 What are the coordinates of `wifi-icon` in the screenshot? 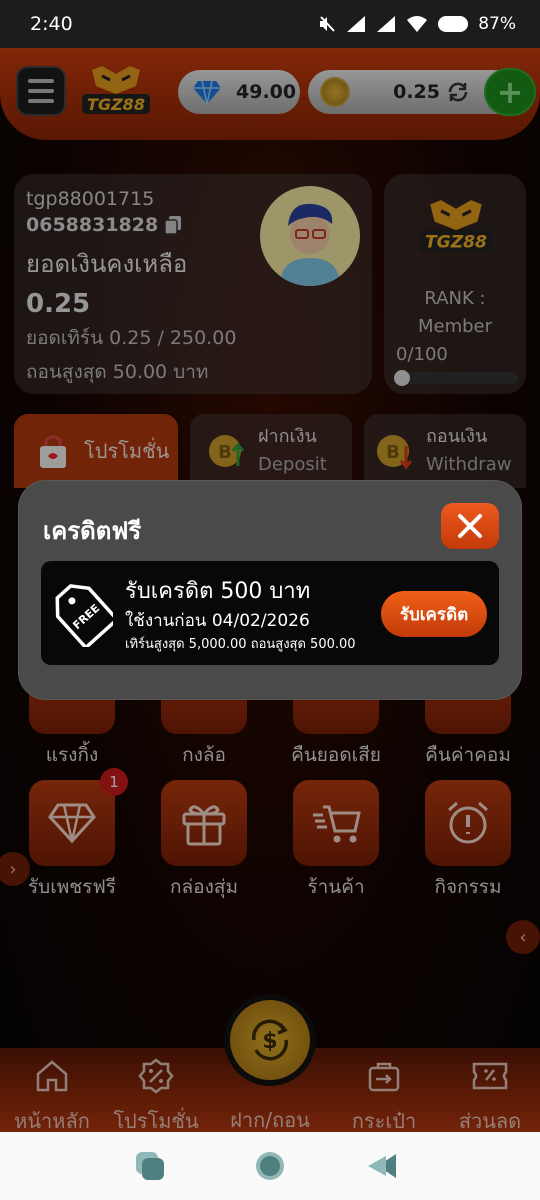 It's located at (417, 24).